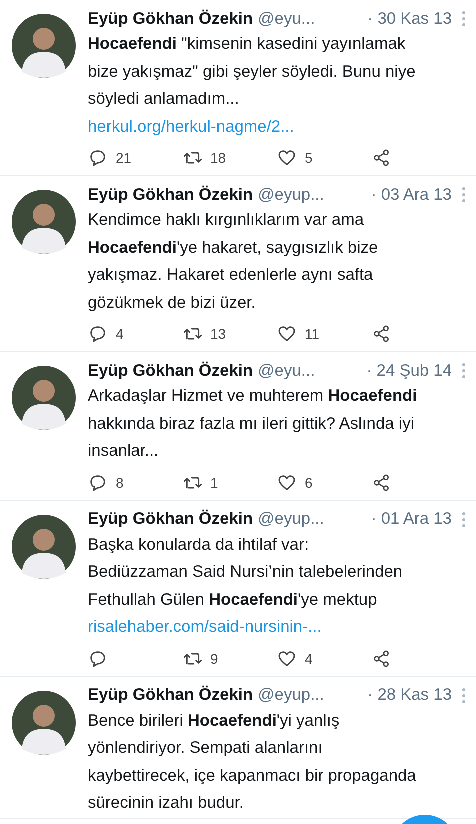 The width and height of the screenshot is (476, 824). I want to click on reply-count: 4, so click(120, 334).